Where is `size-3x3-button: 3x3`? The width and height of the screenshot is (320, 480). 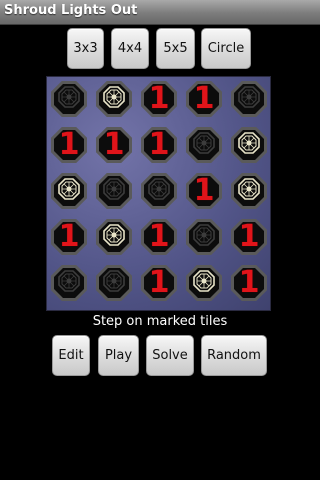 size-3x3-button: 3x3 is located at coordinates (85, 48).